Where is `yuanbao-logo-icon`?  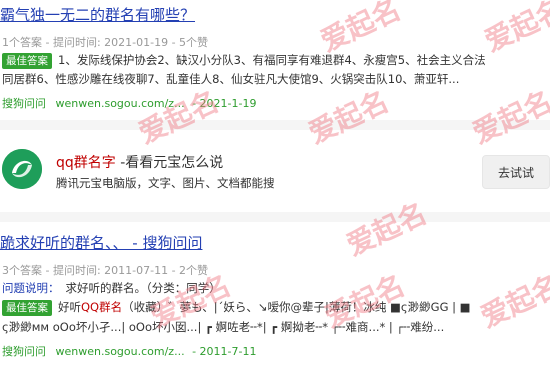 yuanbao-logo-icon is located at coordinates (22, 169).